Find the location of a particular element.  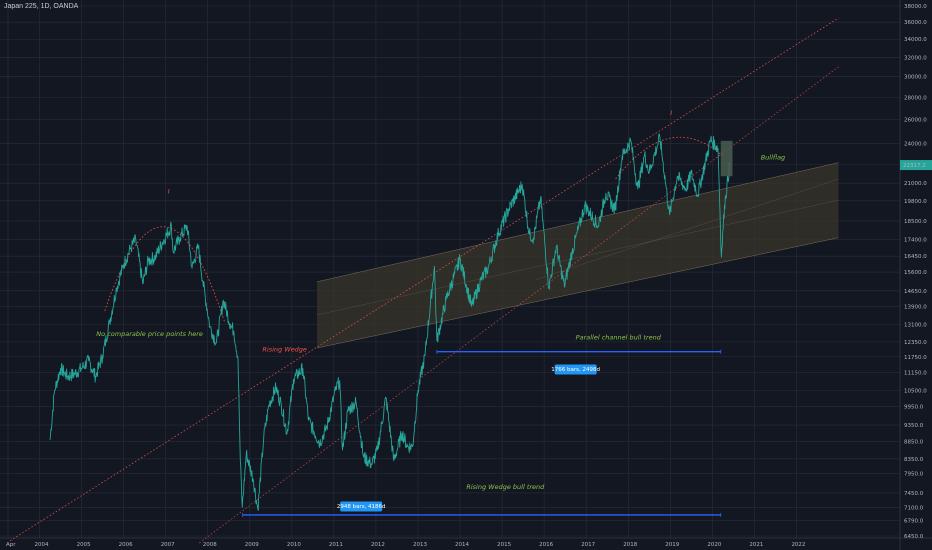

marker-2007: I is located at coordinates (169, 191).